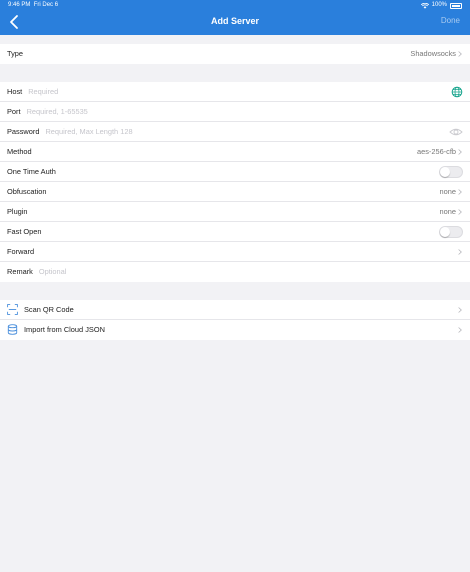 Image resolution: width=470 pixels, height=572 pixels. I want to click on import-cloud-json-row: Import from Cloud JSON, so click(235, 330).